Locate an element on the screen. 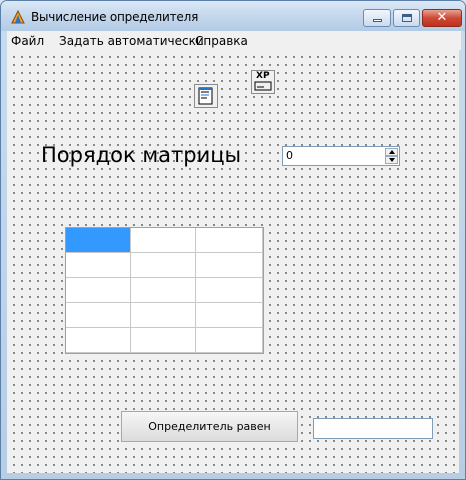 Image resolution: width=466 pixels, height=480 pixels. arrow-up-icon is located at coordinates (392, 152).